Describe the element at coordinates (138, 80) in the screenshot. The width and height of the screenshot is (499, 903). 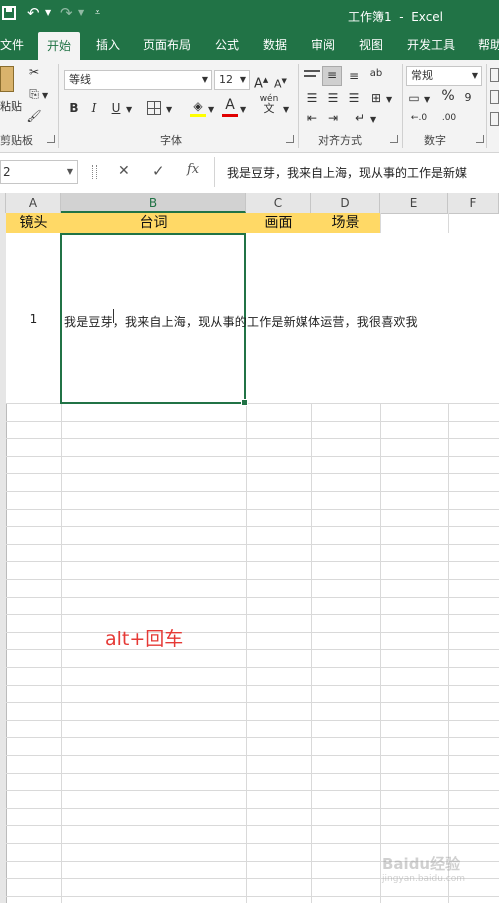
I see `font-name-box: 等线 ▼` at that location.